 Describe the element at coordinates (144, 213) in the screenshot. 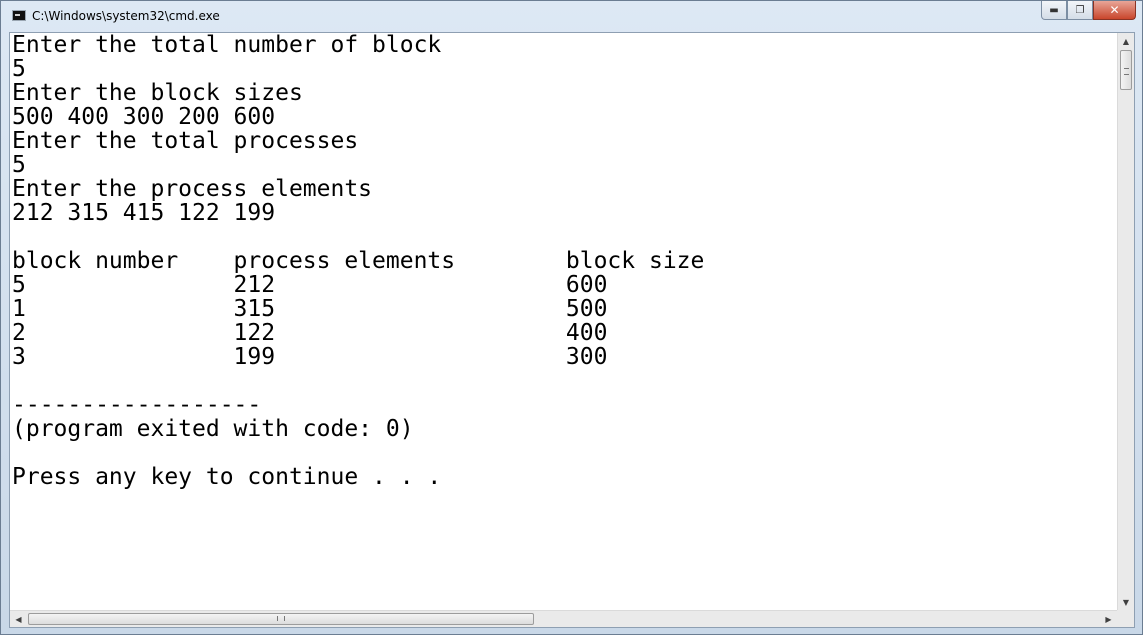

I see `console-line: 212 315 415 122 199` at that location.